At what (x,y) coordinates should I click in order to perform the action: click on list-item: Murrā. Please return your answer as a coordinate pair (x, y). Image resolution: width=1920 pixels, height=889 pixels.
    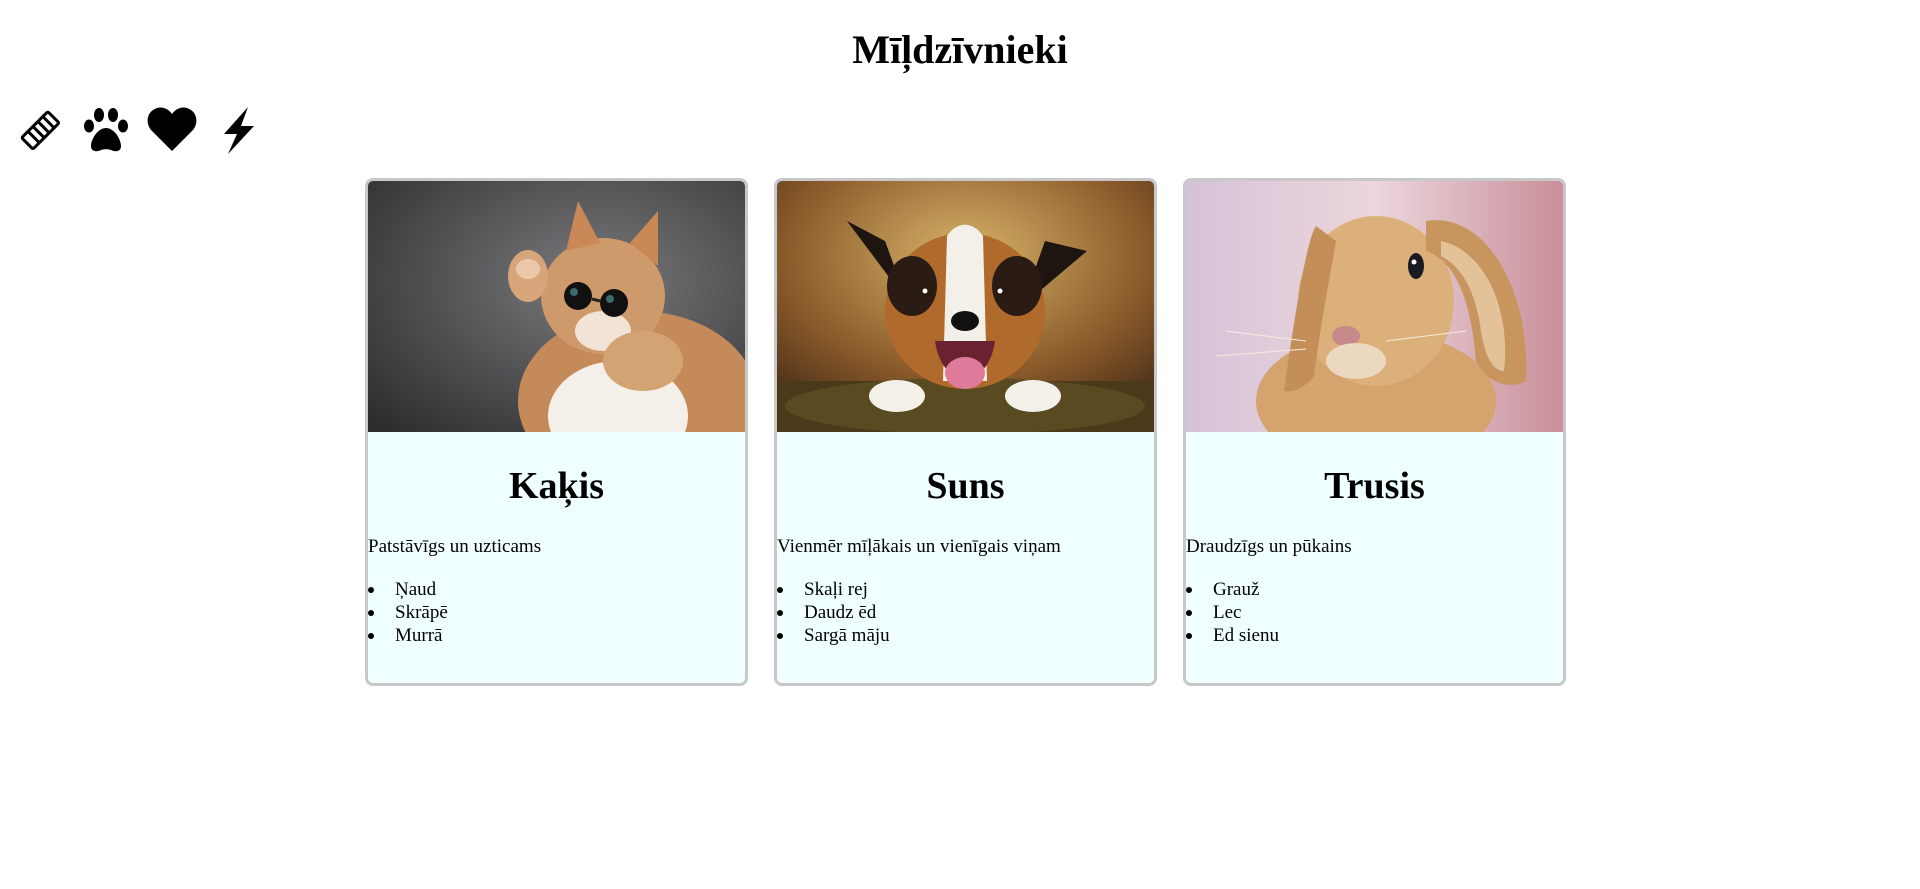
    Looking at the image, I should click on (556, 635).